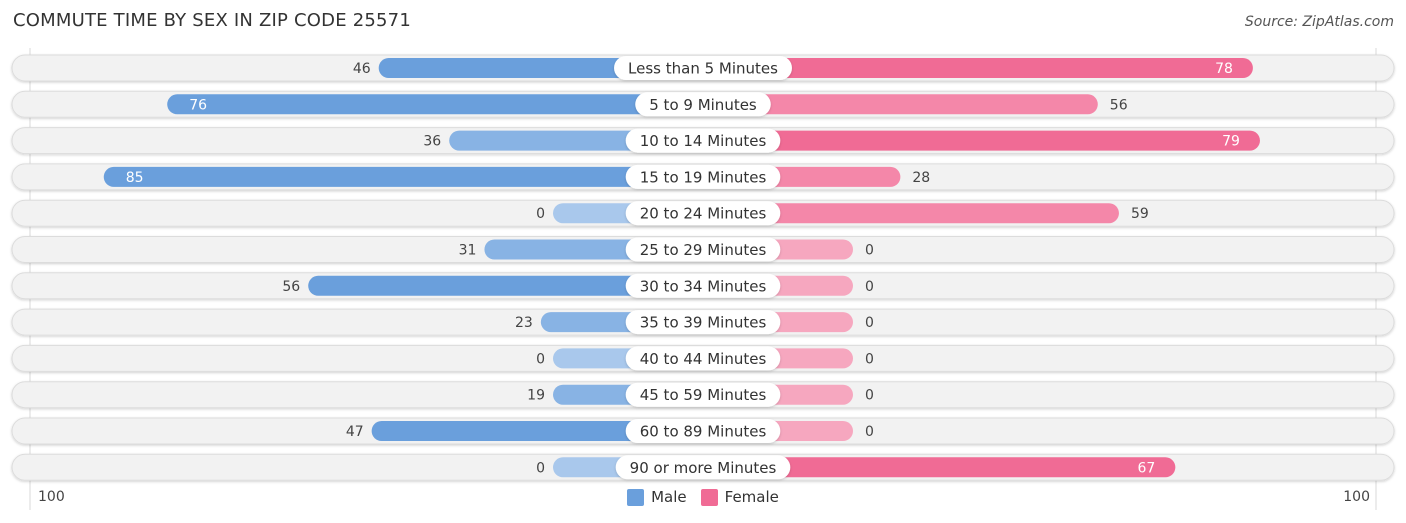  I want to click on legend-item-female: Female, so click(739, 497).